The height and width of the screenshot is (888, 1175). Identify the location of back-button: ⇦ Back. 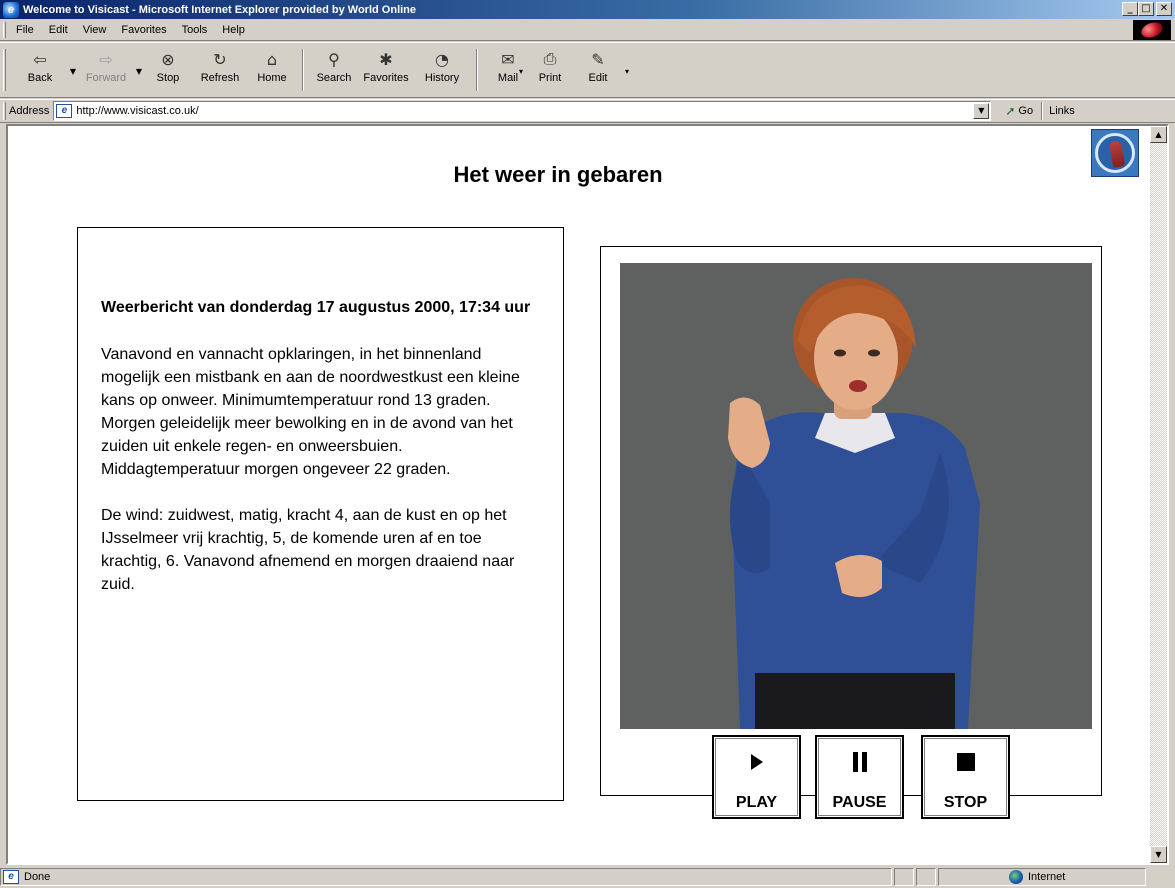
(40, 67).